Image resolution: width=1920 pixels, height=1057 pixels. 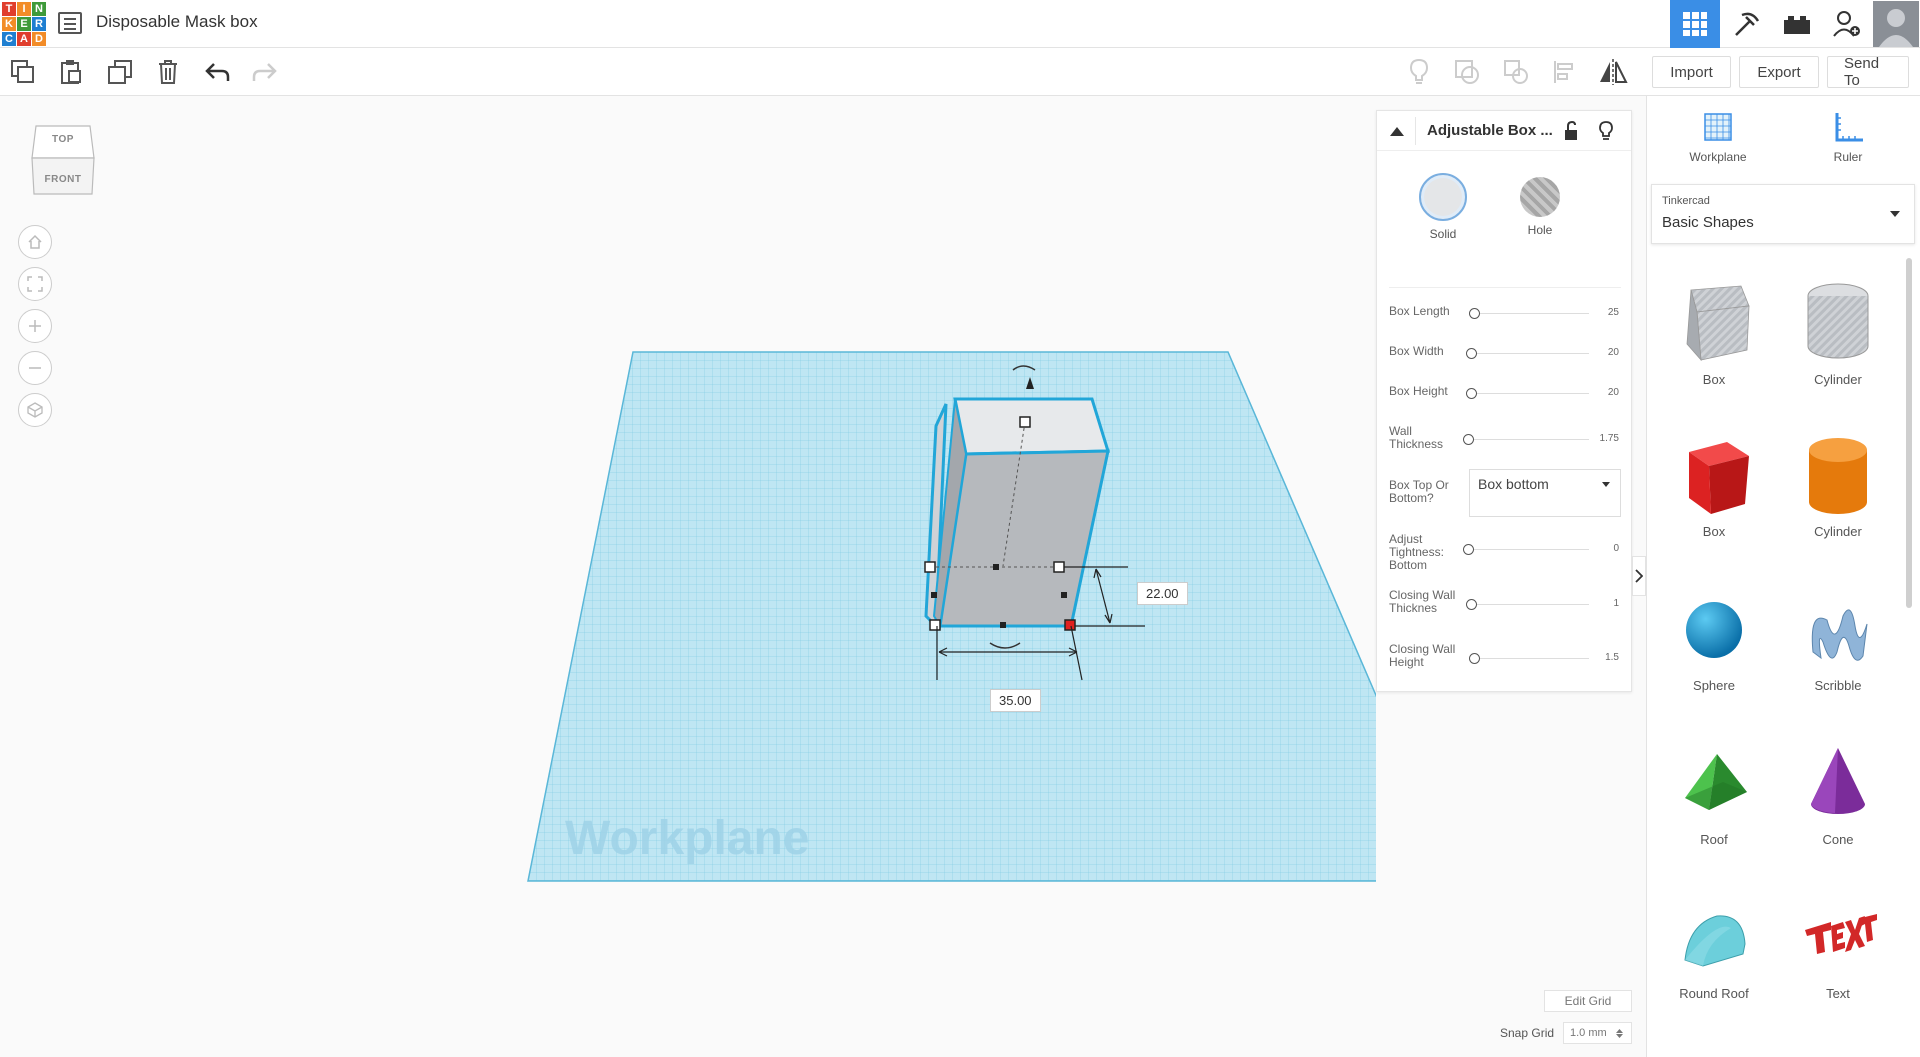 I want to click on param-value: 25, so click(x=1599, y=312).